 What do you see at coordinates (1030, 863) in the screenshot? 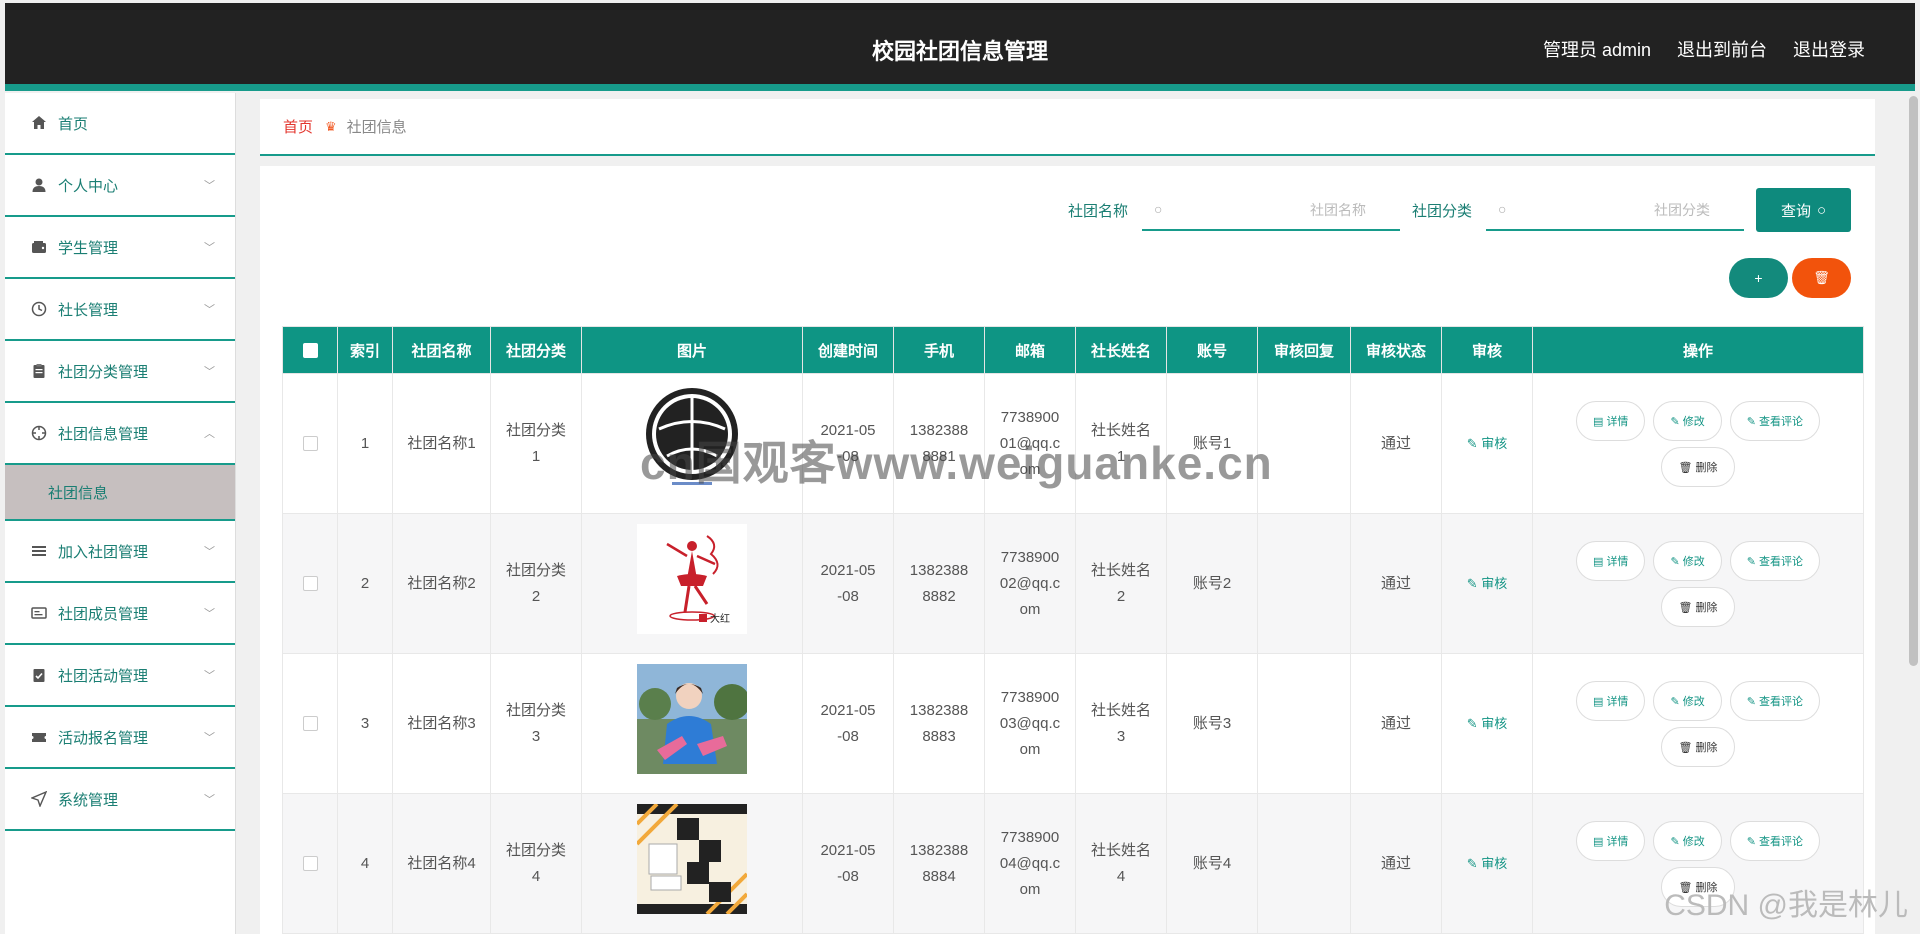
I see `email-text: 04@qq.c` at bounding box center [1030, 863].